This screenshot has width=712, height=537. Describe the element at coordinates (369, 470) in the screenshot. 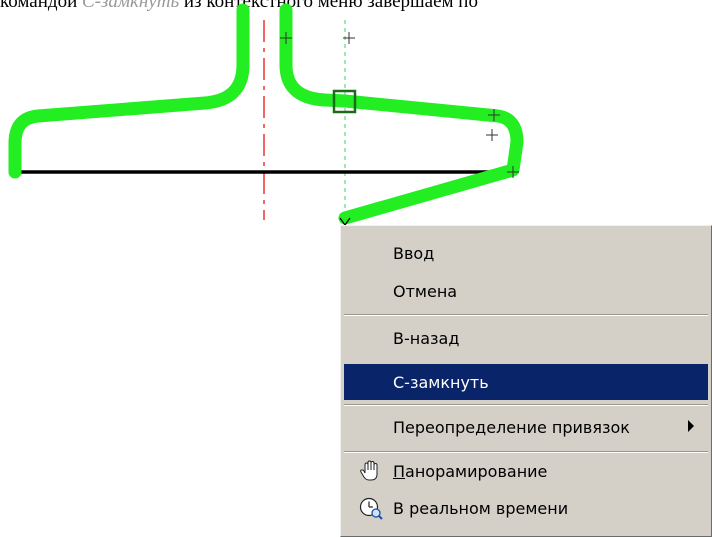

I see `hand-pan-icon` at that location.